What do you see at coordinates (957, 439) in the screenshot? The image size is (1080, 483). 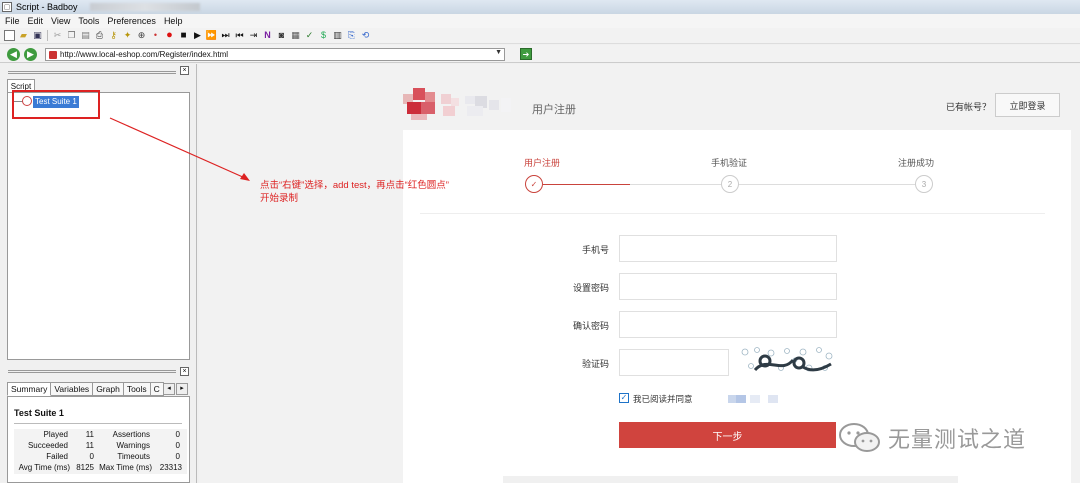 I see `watermark-text: 无量测试之道` at bounding box center [957, 439].